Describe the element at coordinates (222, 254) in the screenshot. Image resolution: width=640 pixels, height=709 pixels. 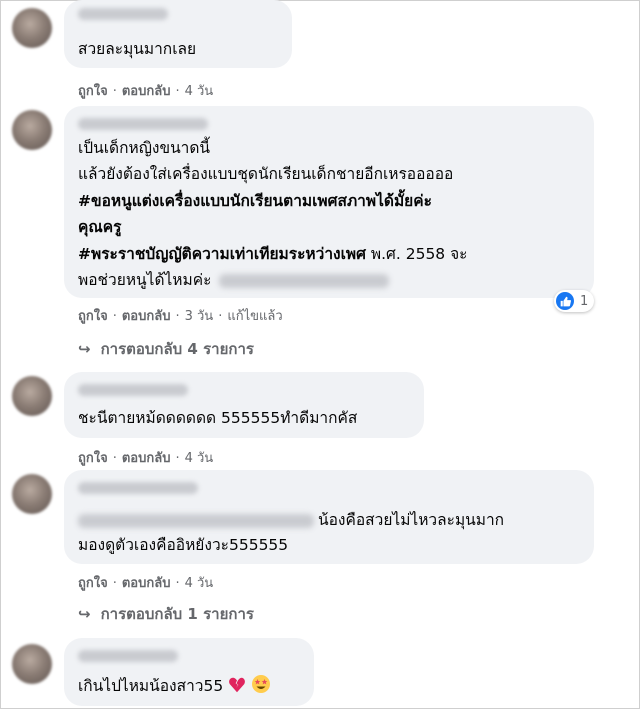
I see `hashtag-link: #พระราชบัญญัติความเท่าเทียมระหว่างเพศ` at that location.